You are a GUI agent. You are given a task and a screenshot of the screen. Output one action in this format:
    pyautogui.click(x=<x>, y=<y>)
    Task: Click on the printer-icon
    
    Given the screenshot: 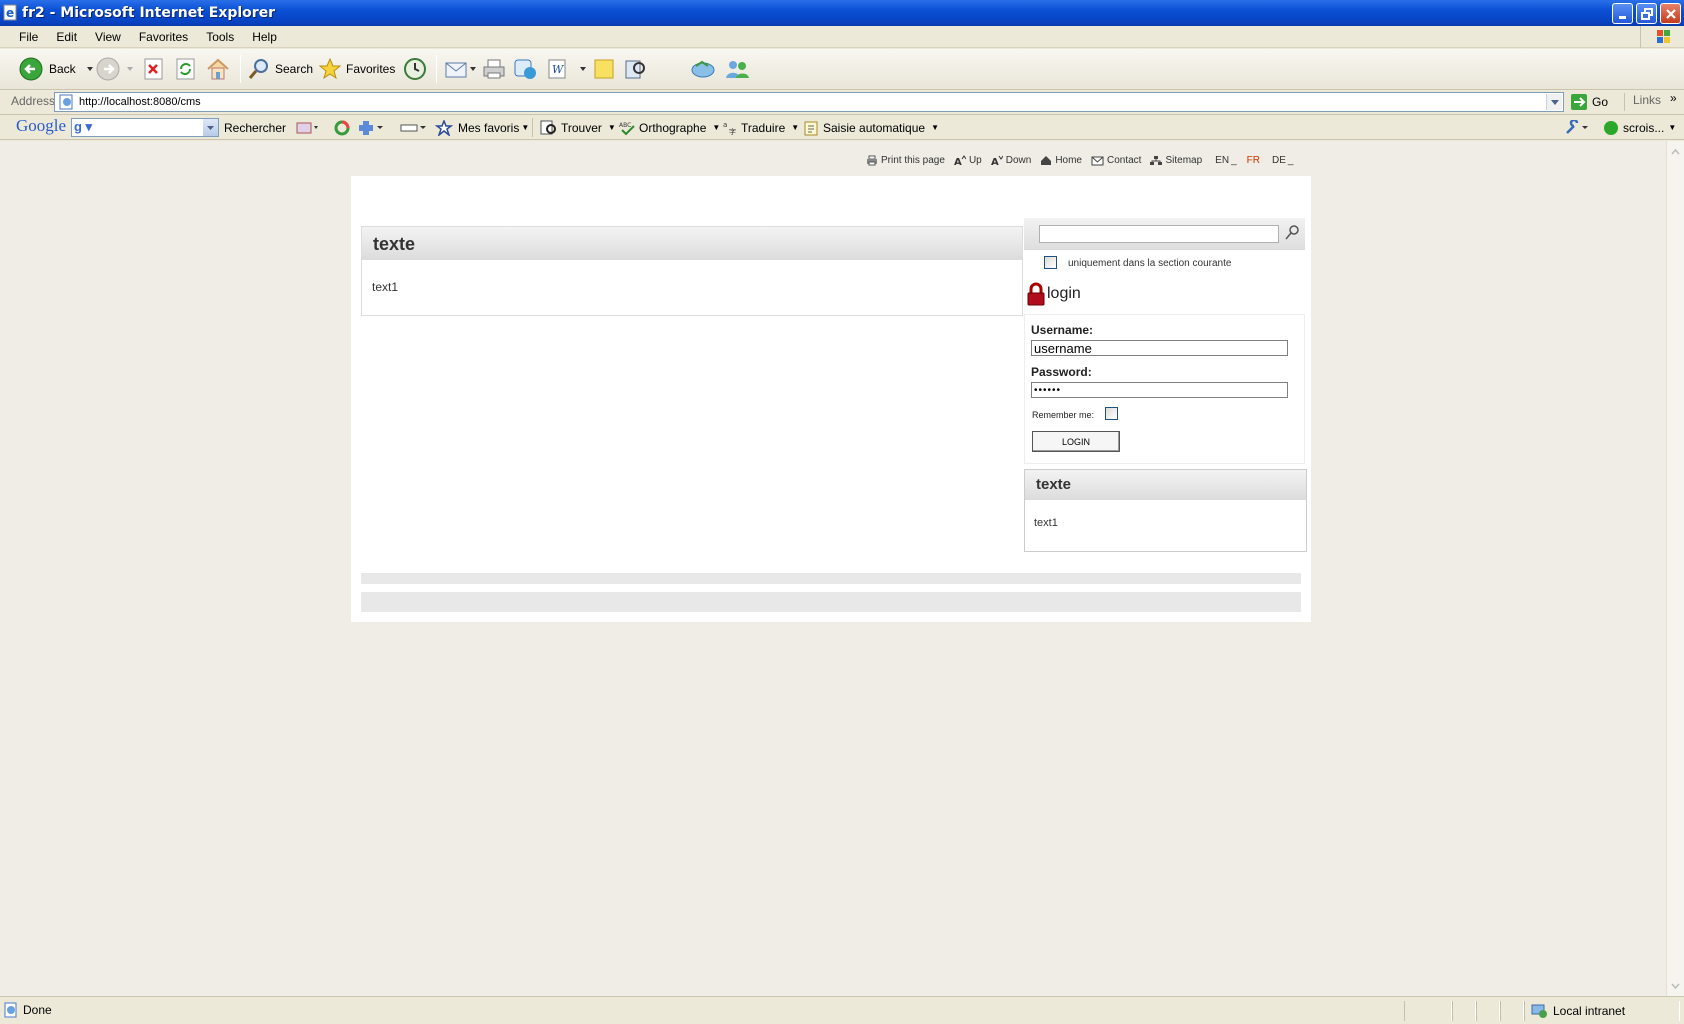 What is the action you would take?
    pyautogui.click(x=494, y=69)
    